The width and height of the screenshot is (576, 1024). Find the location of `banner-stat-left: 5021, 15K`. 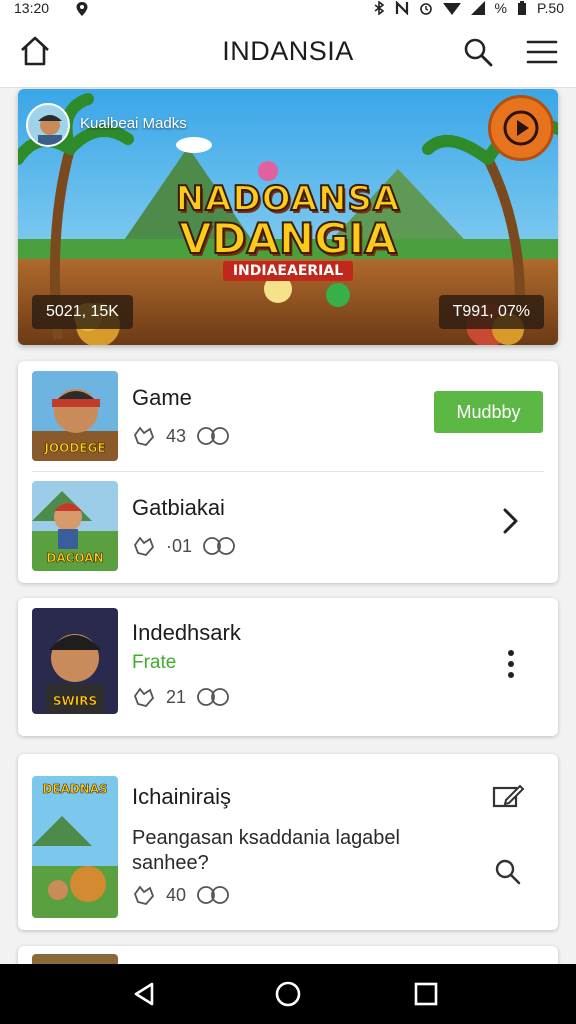

banner-stat-left: 5021, 15K is located at coordinates (82, 312).